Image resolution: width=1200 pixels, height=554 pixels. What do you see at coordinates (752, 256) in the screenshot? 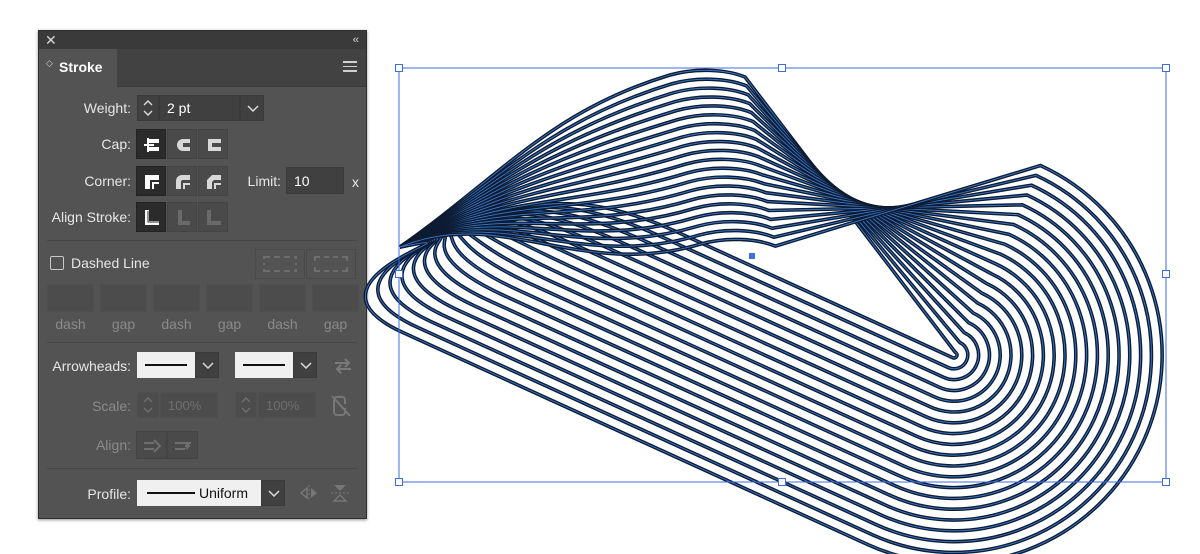
I see `center-point` at bounding box center [752, 256].